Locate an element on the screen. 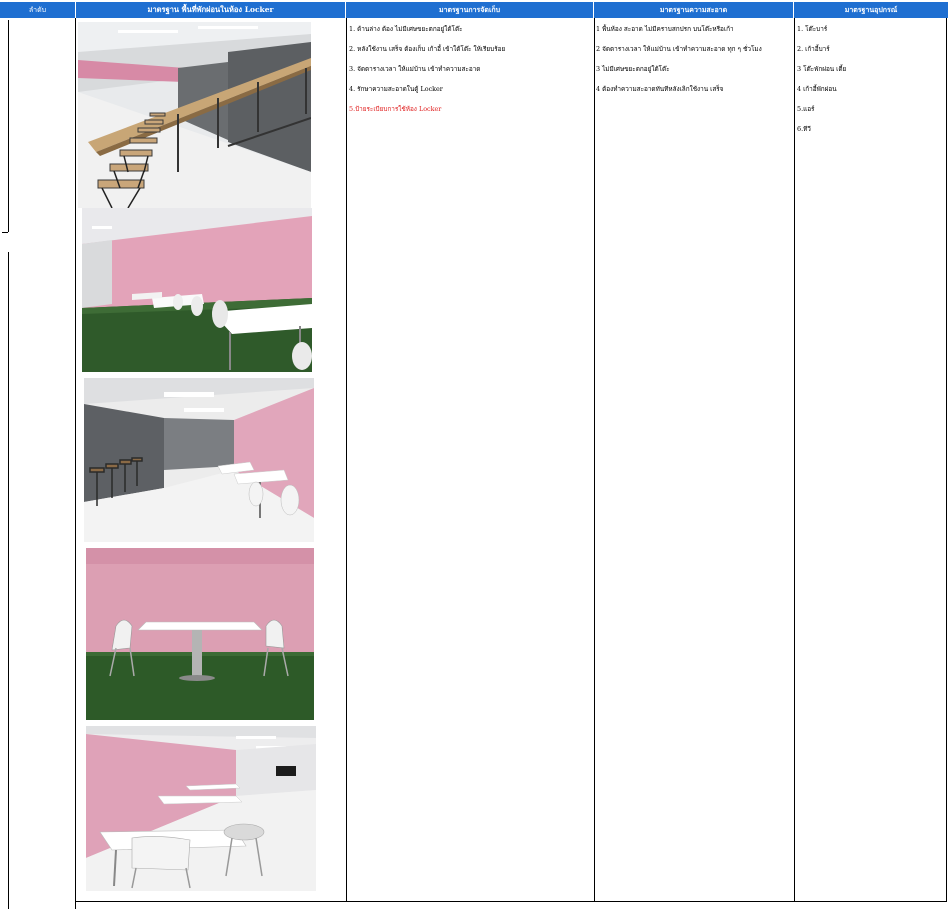 Image resolution: width=948 pixels, height=909 pixels. equipment-item: 2. เก้าอี้บาร์ is located at coordinates (813, 49).